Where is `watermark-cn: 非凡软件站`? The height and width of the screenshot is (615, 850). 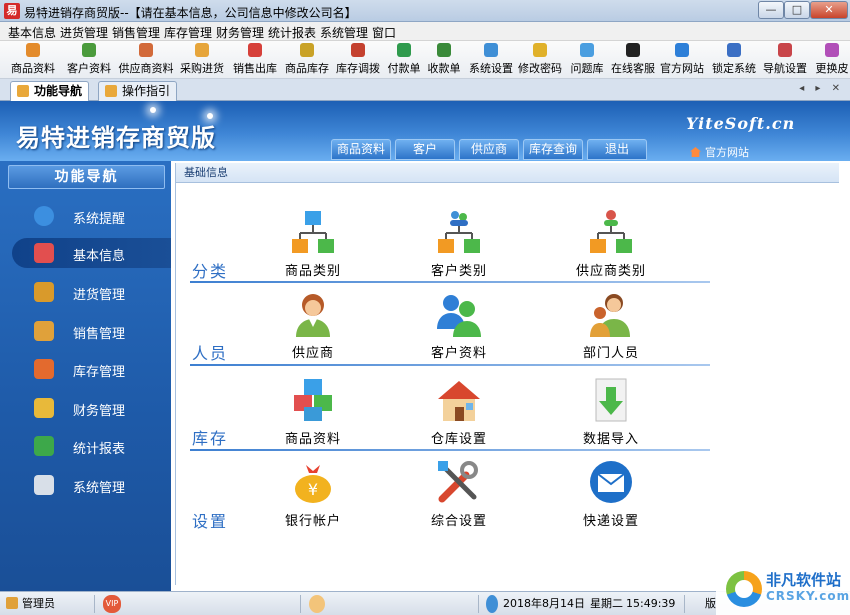 watermark-cn: 非凡软件站 is located at coordinates (804, 580).